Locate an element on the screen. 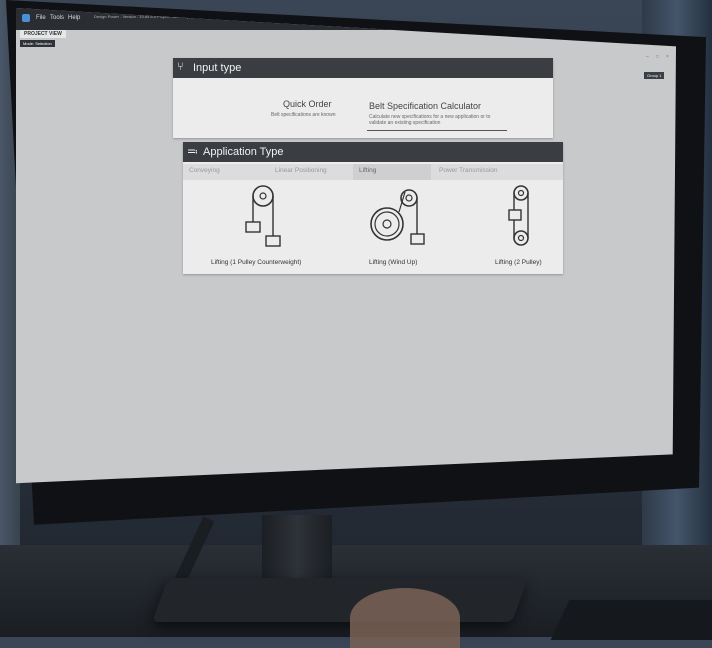 The height and width of the screenshot is (648, 712). calculator-selected-underline is located at coordinates (437, 130).